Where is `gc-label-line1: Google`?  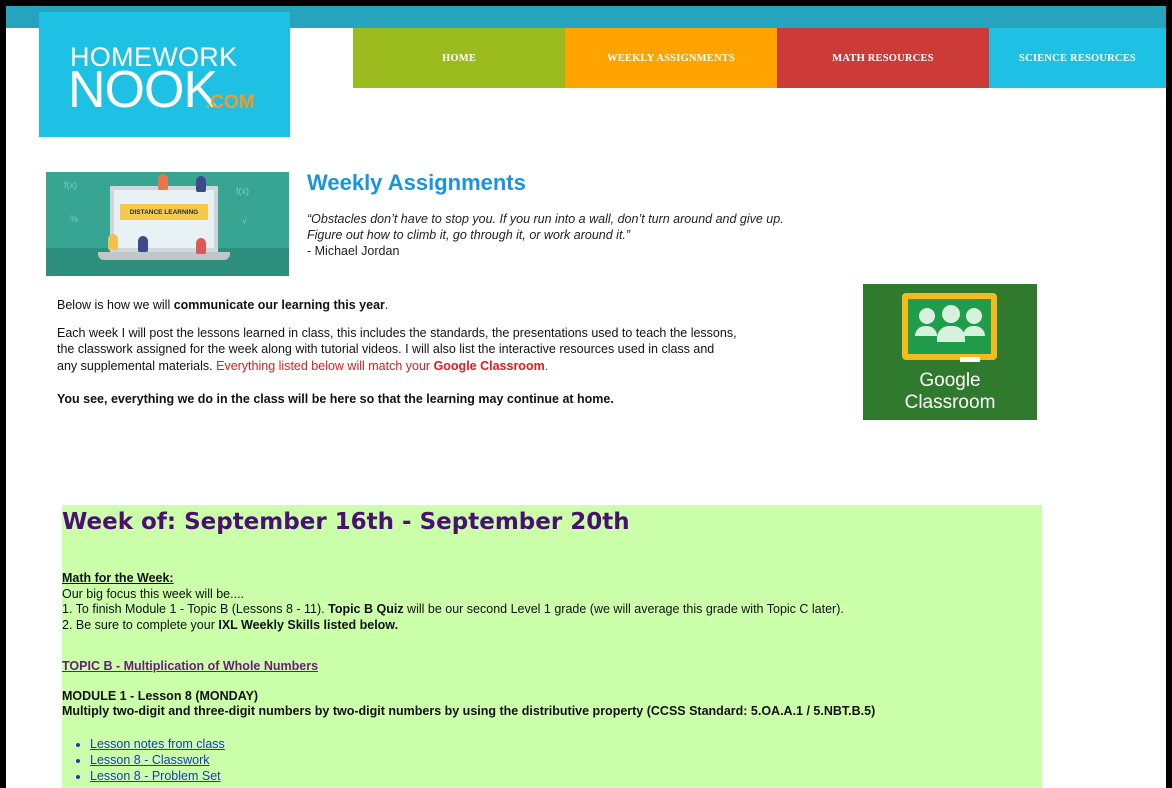
gc-label-line1: Google is located at coordinates (950, 380).